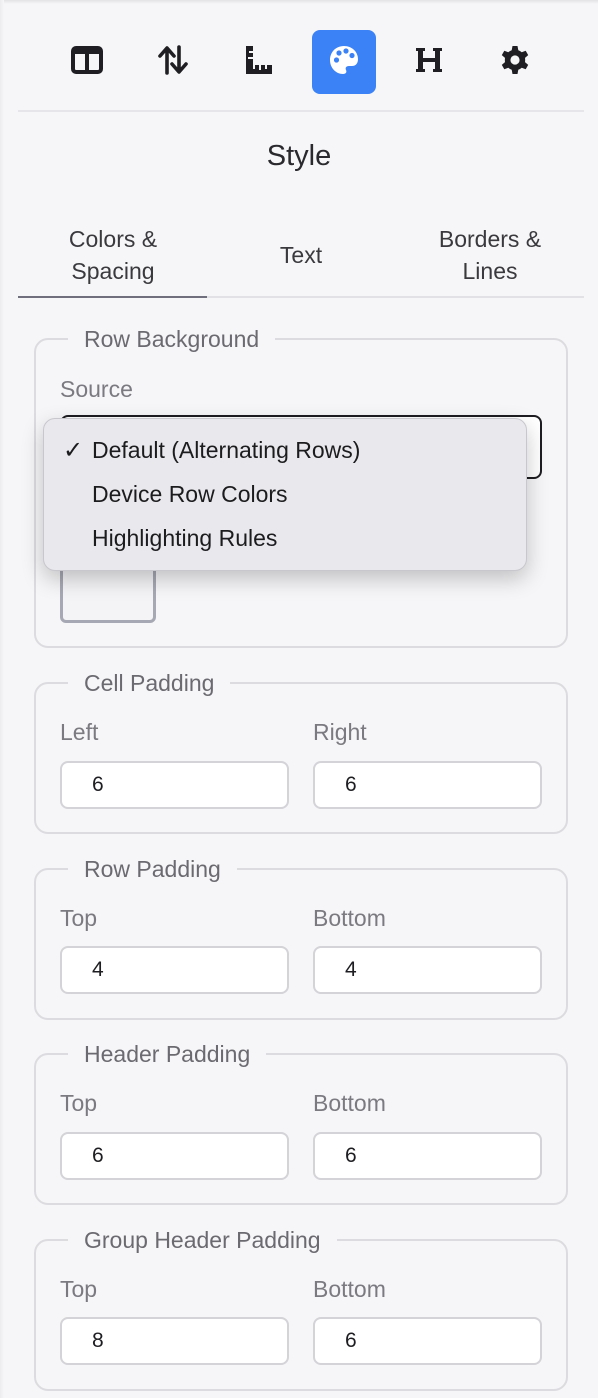 Image resolution: width=598 pixels, height=1398 pixels. Describe the element at coordinates (490, 239) in the screenshot. I see `tab-label-line: Borders &` at that location.